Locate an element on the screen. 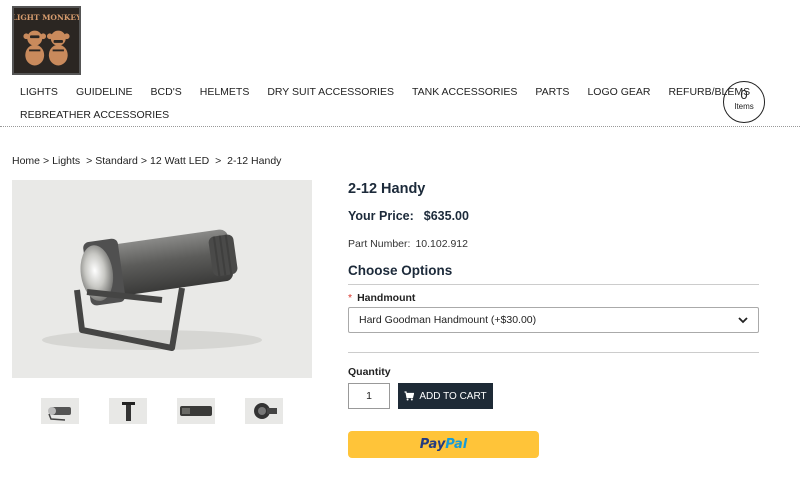  handmount-label: * Handmount is located at coordinates (381, 298).